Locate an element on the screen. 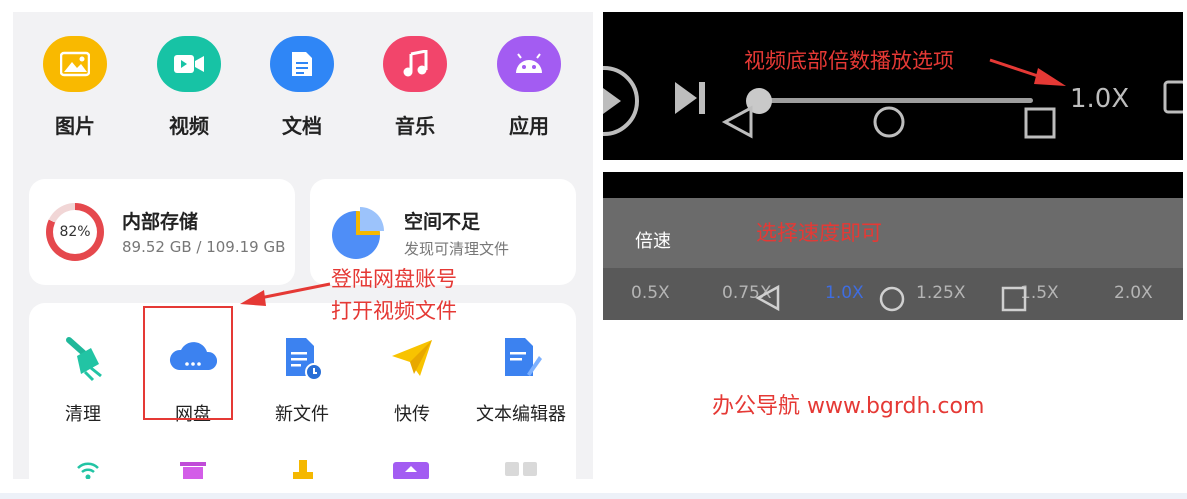 This screenshot has width=1187, height=499. internal-storage-card: 82% 内部存储 89.52 GB / 109.19 GB is located at coordinates (162, 232).